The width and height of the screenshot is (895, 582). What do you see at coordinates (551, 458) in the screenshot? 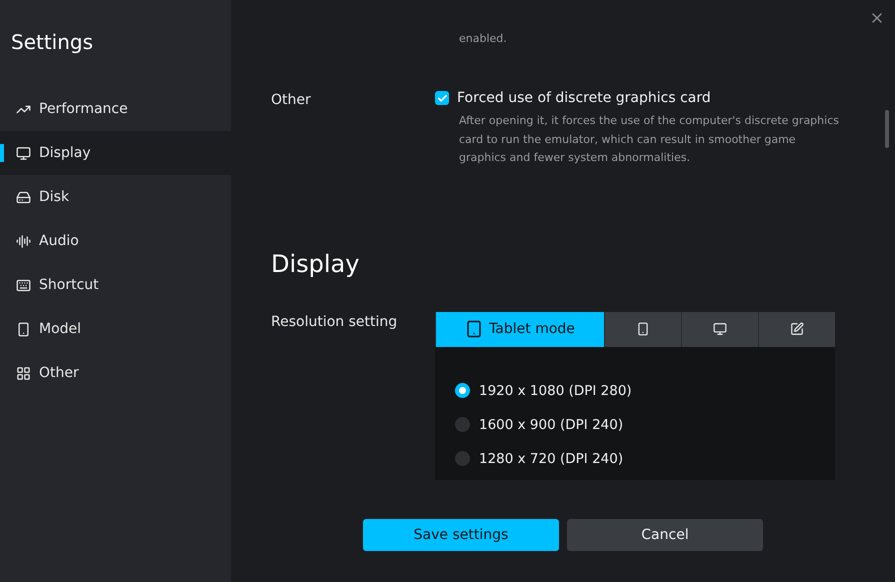
I see `radio-label: 1280 x 720 (DPI 240)` at bounding box center [551, 458].